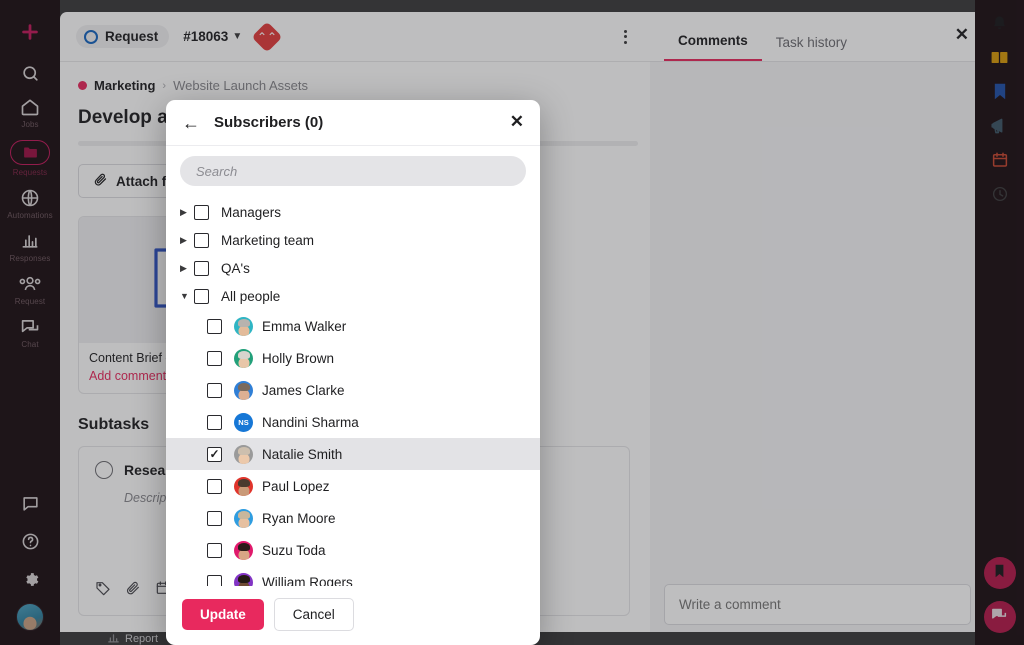 This screenshot has width=1024, height=645. I want to click on person-name: Ryan Moore, so click(299, 518).